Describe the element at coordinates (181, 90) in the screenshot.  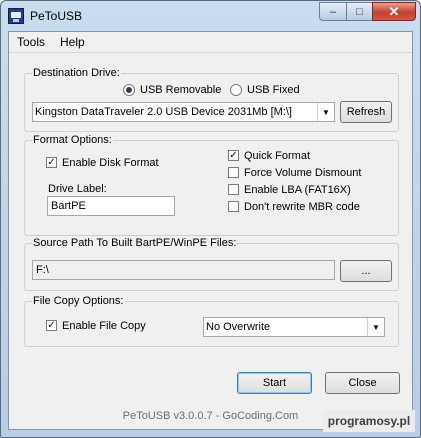
I see `usb-removable-label: USB Removable` at that location.